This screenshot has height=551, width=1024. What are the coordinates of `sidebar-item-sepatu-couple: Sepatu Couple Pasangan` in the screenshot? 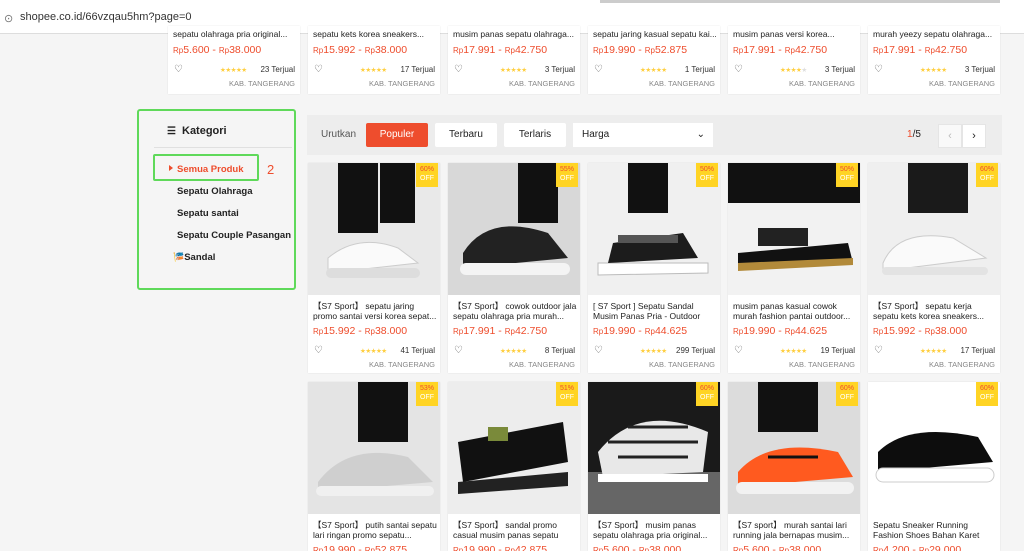 It's located at (234, 235).